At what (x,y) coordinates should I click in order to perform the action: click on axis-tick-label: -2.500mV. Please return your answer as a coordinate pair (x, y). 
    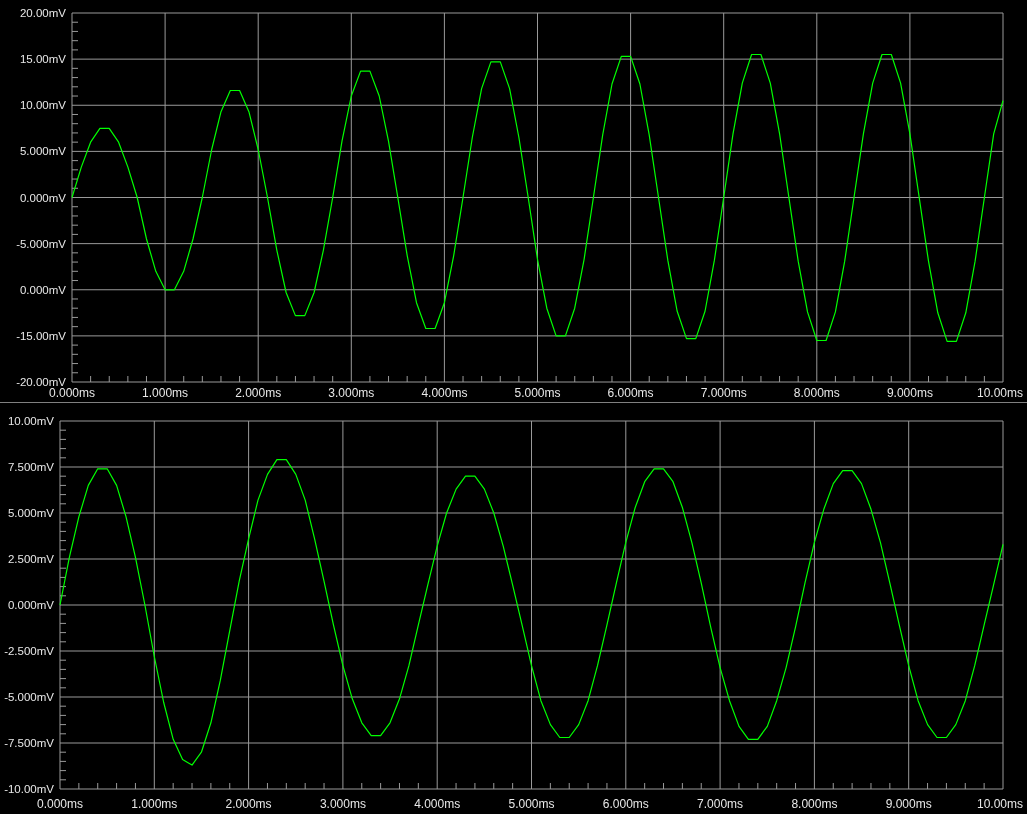
    Looking at the image, I should click on (29, 651).